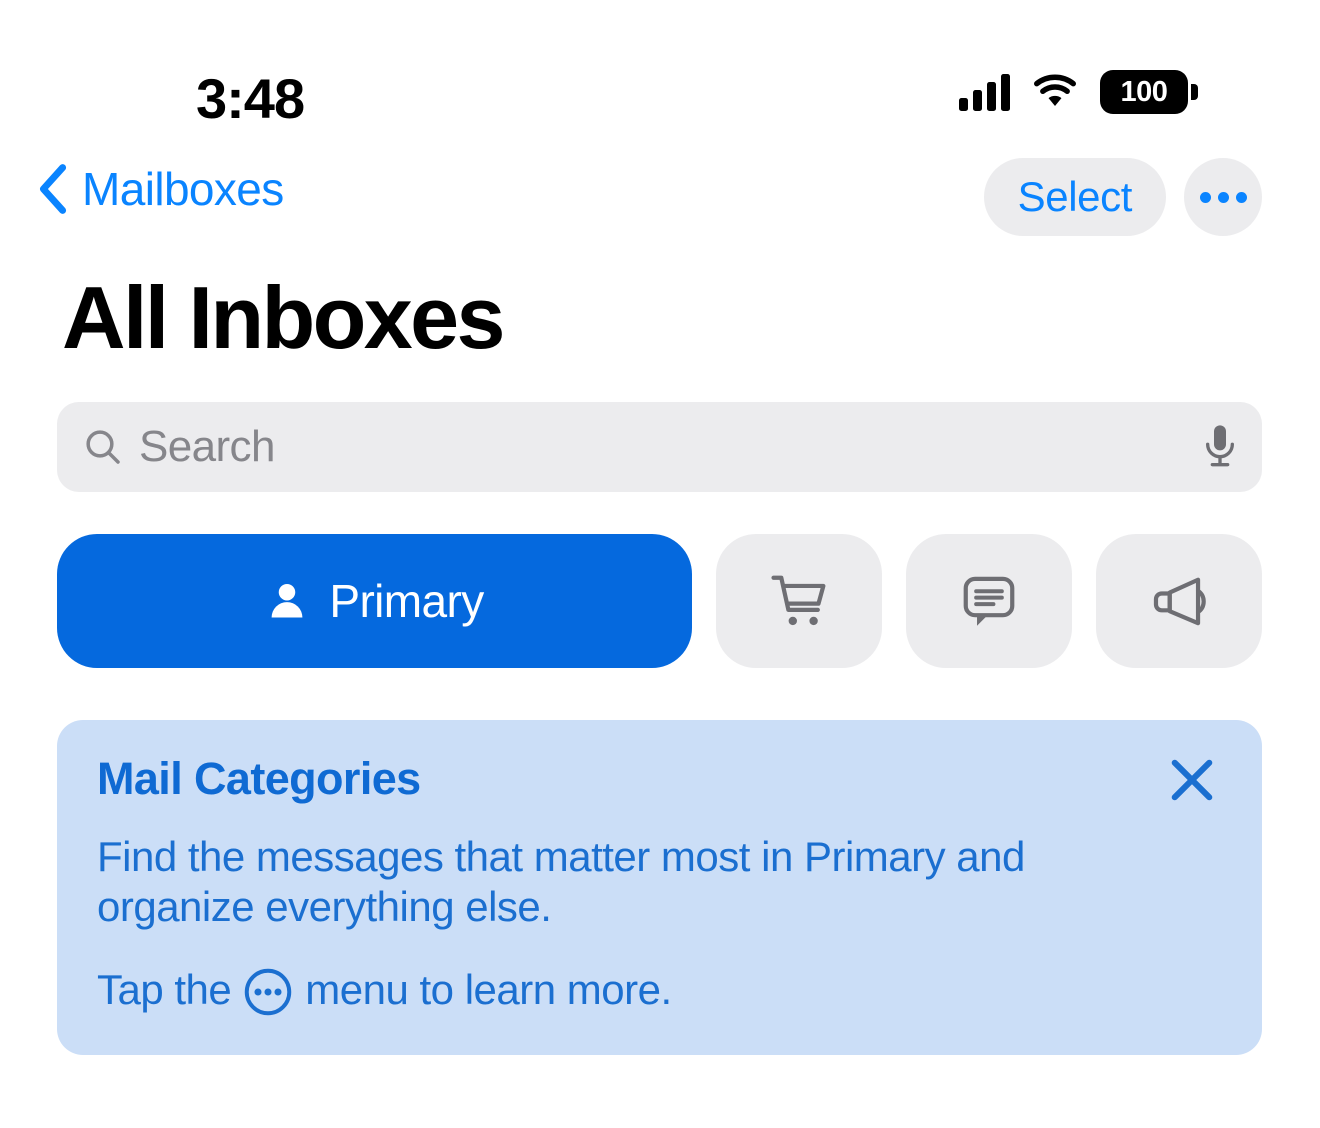 The width and height of the screenshot is (1320, 1128). I want to click on category-chip-primary: Primary, so click(374, 601).